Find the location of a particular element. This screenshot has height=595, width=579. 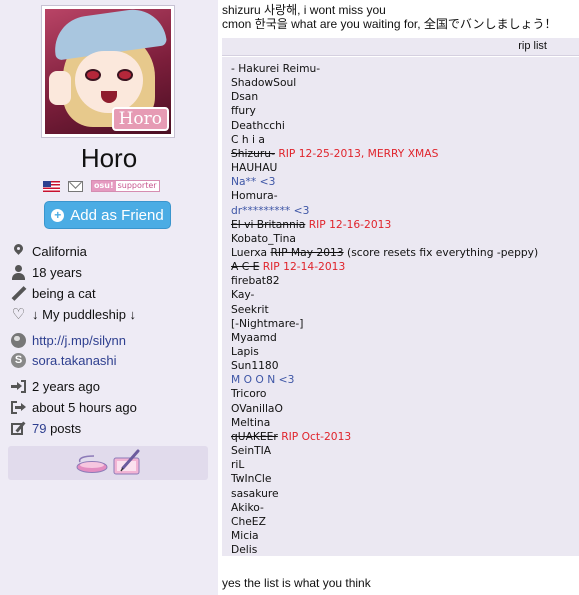

list-item: A C E RIP 12-14-2013 is located at coordinates (288, 267).